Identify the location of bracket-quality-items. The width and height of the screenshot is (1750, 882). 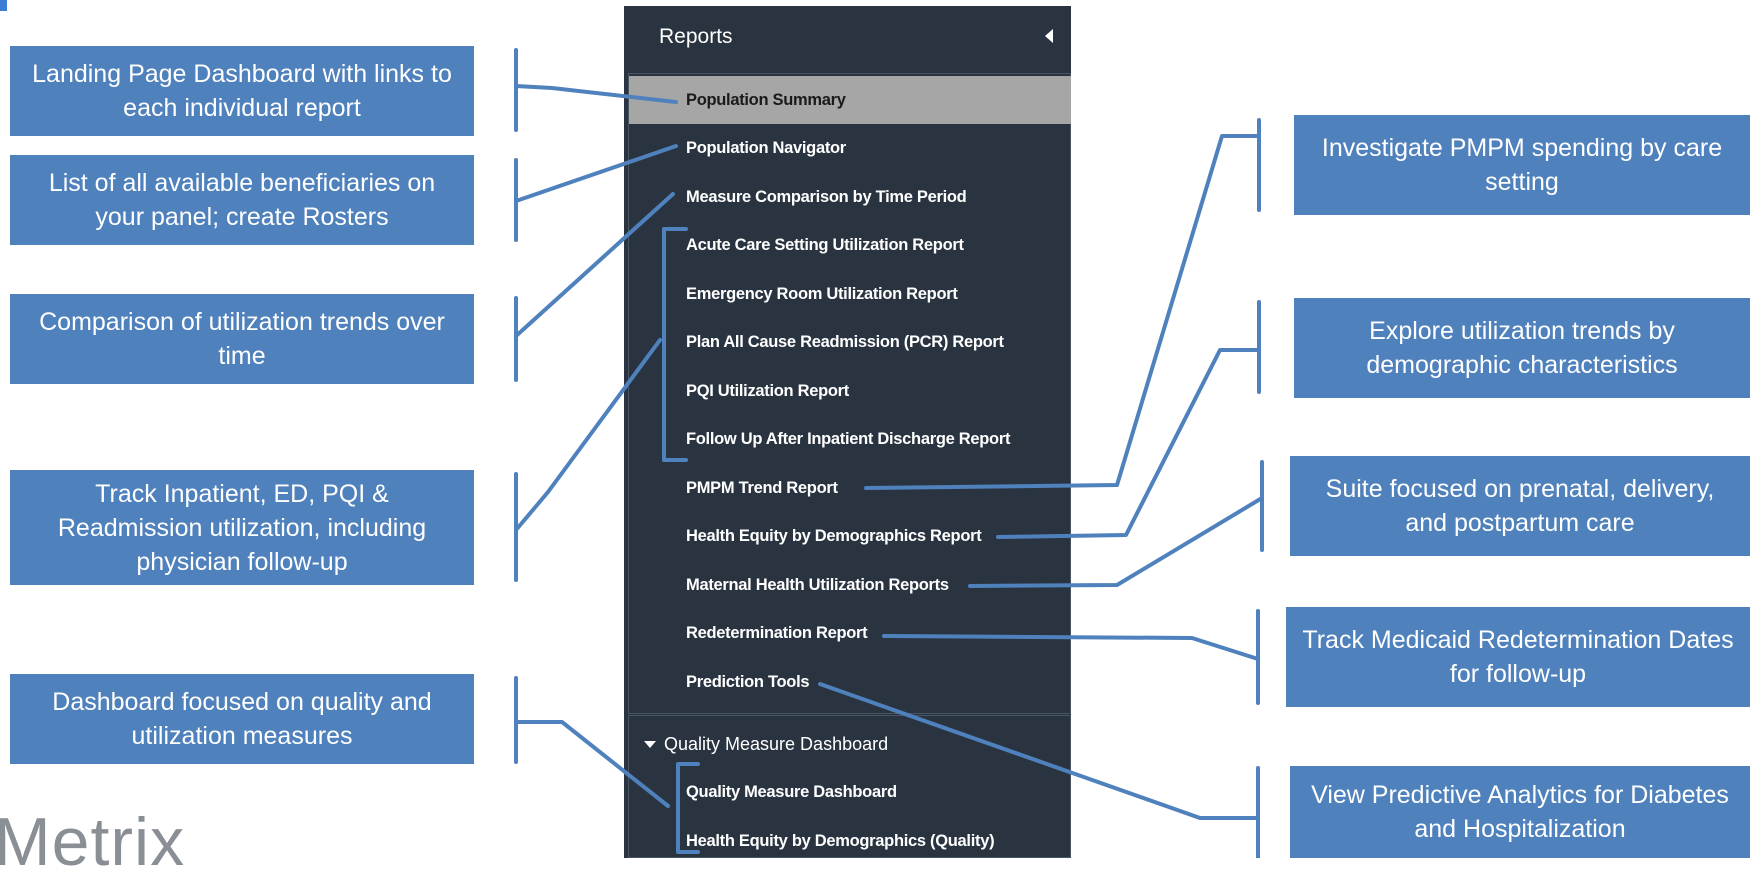
(688, 808).